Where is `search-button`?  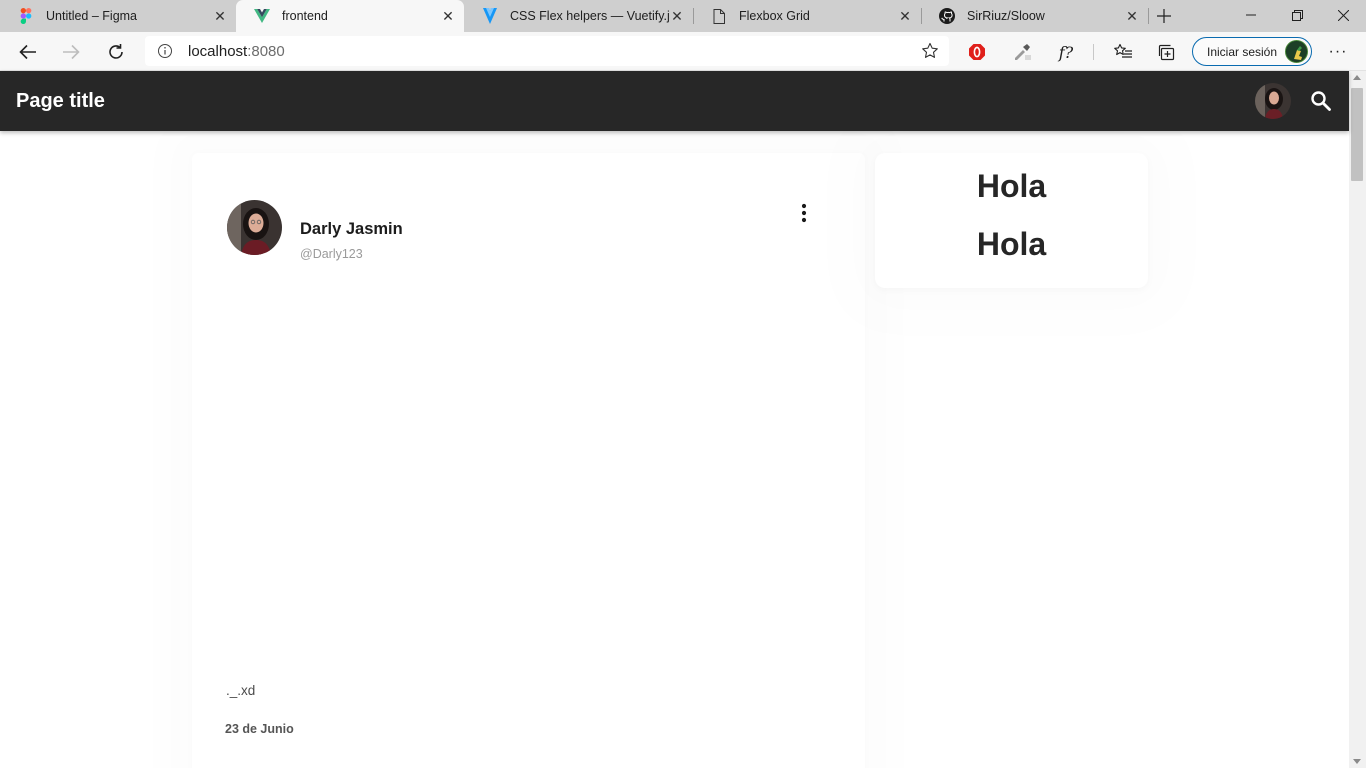
search-button is located at coordinates (1321, 101).